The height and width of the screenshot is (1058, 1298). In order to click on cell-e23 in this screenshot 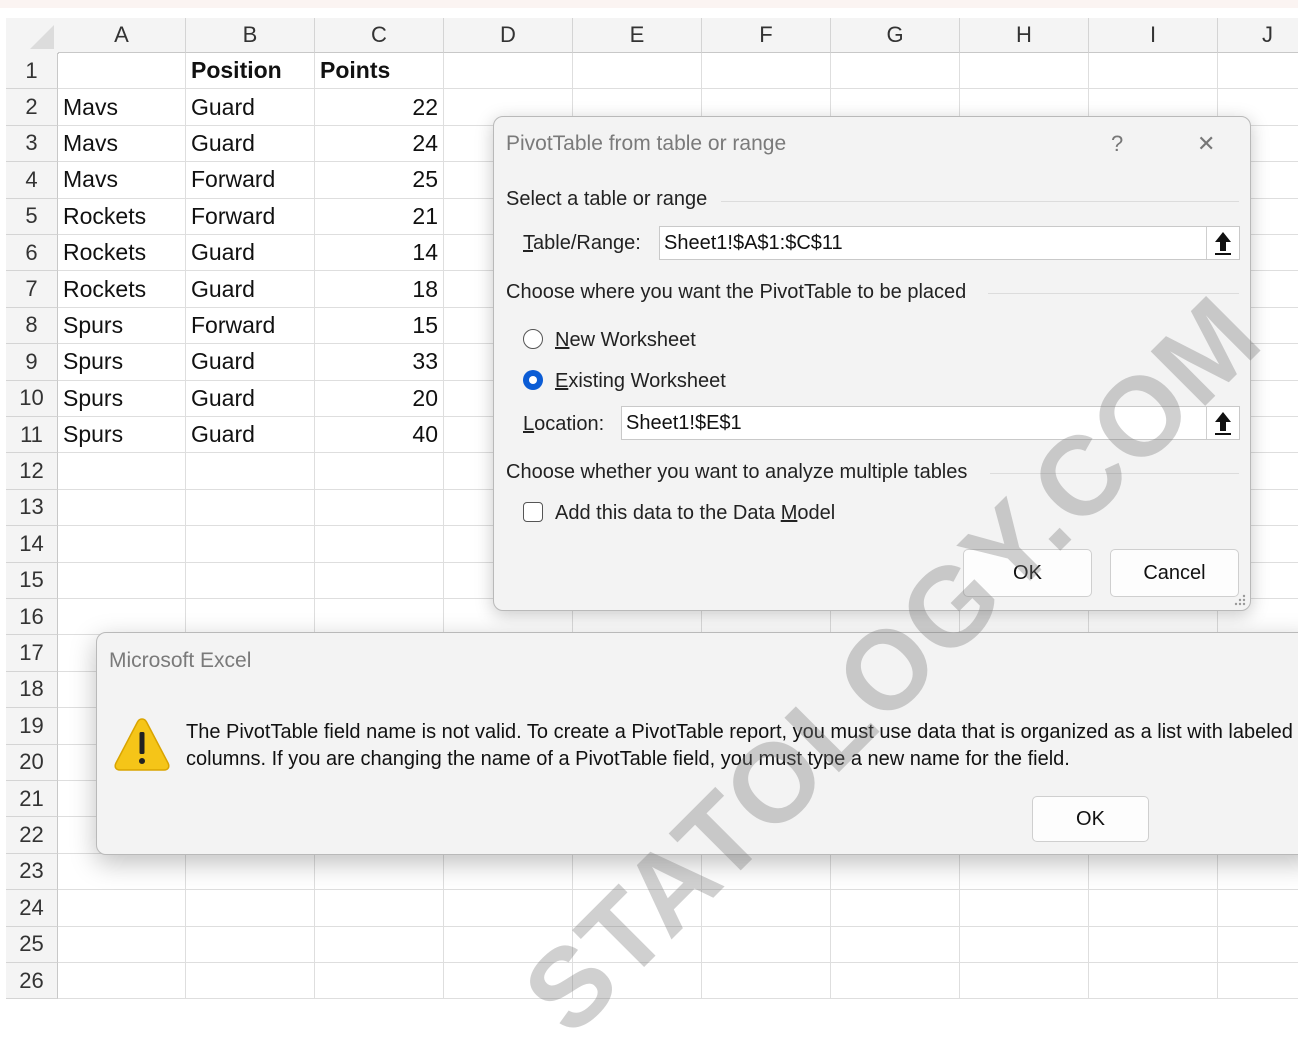, I will do `click(637, 872)`.